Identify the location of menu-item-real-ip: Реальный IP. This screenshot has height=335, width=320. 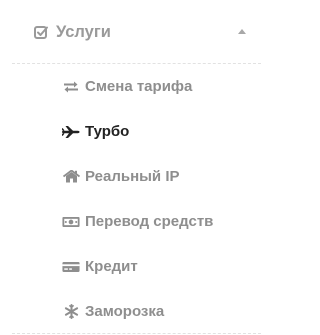
(162, 176).